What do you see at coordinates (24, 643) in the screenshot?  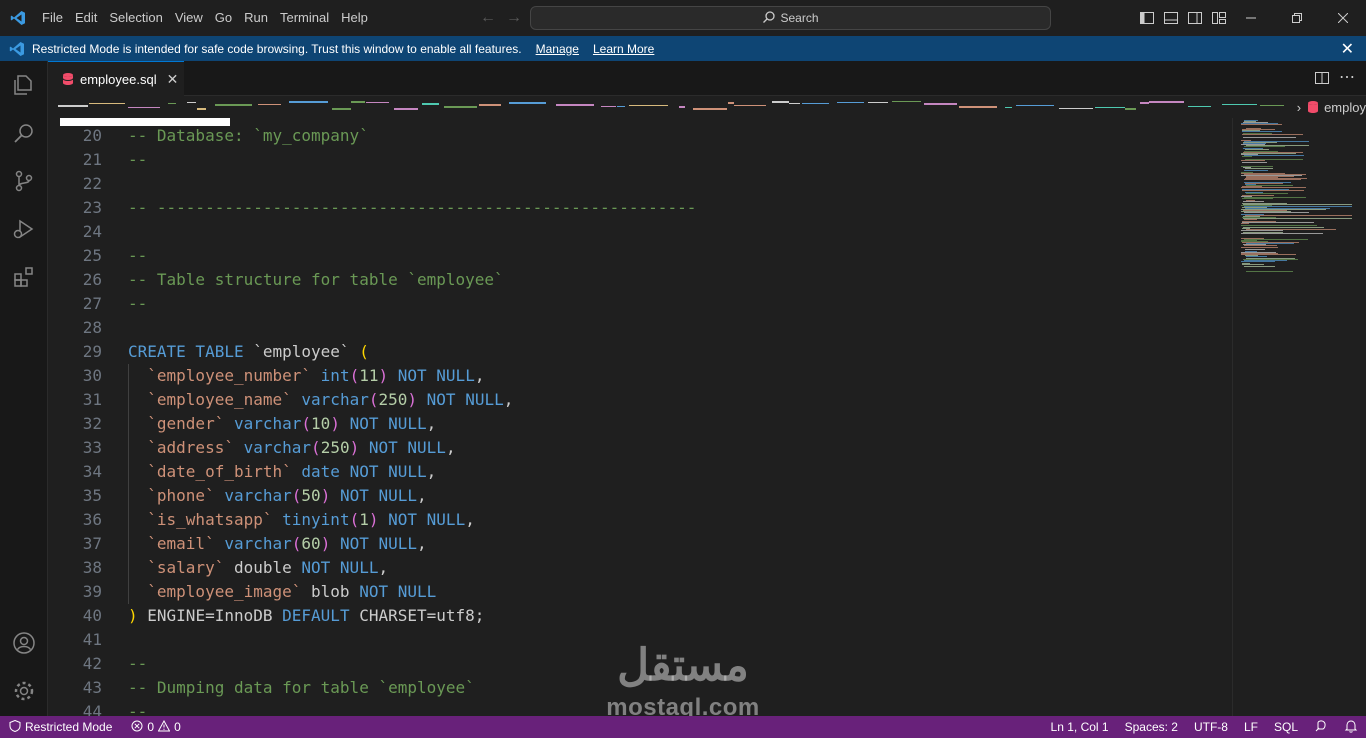 I see `account-icon` at bounding box center [24, 643].